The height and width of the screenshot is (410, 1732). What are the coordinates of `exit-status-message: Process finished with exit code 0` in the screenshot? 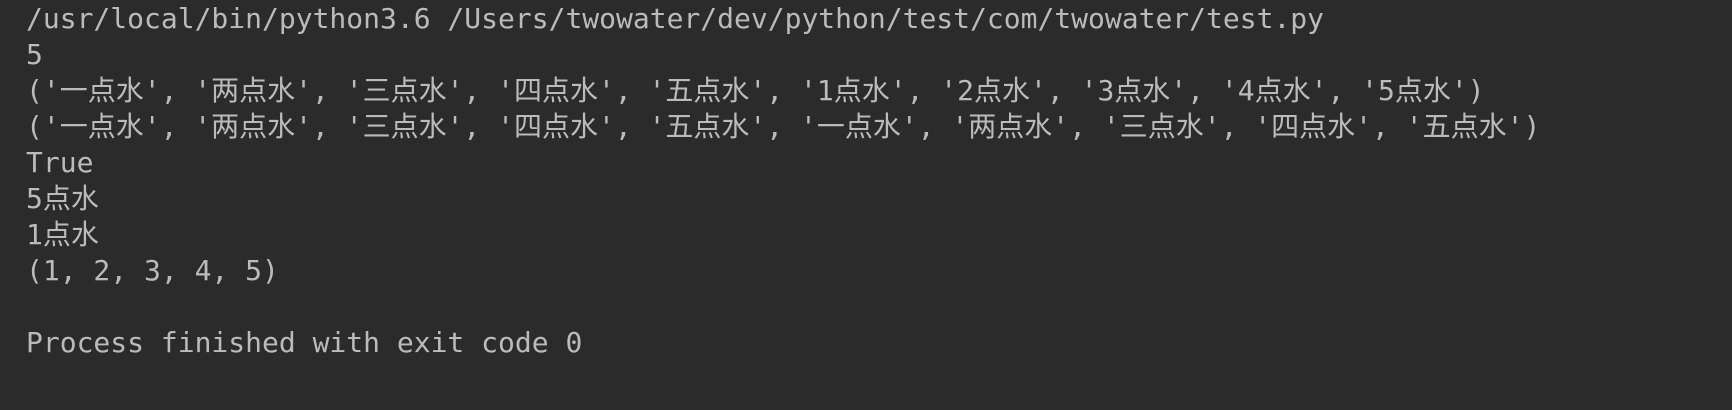 It's located at (304, 342).